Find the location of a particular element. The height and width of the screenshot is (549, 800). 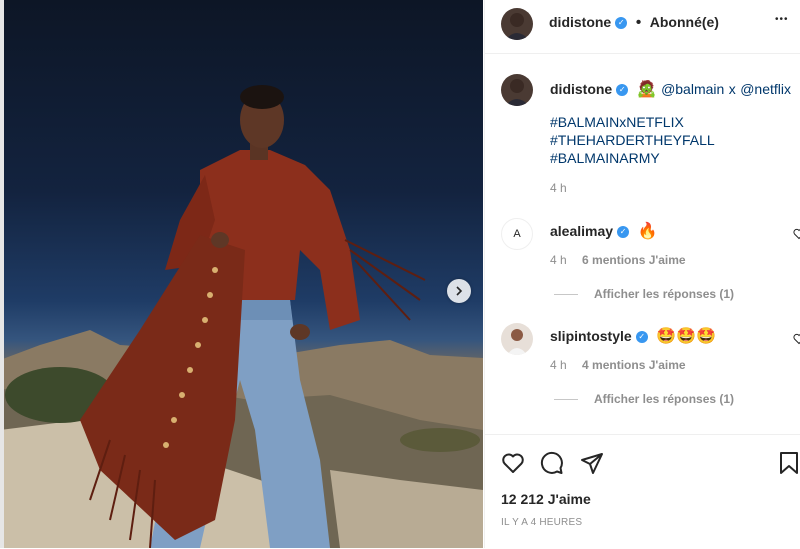

avatar-letter: A is located at coordinates (517, 234).